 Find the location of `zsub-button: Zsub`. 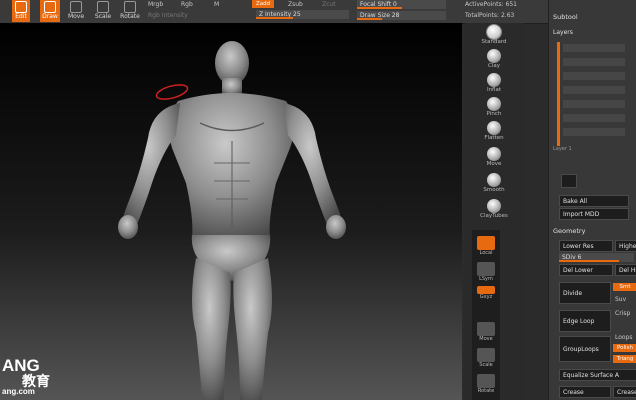

zsub-button: Zsub is located at coordinates (295, 4).